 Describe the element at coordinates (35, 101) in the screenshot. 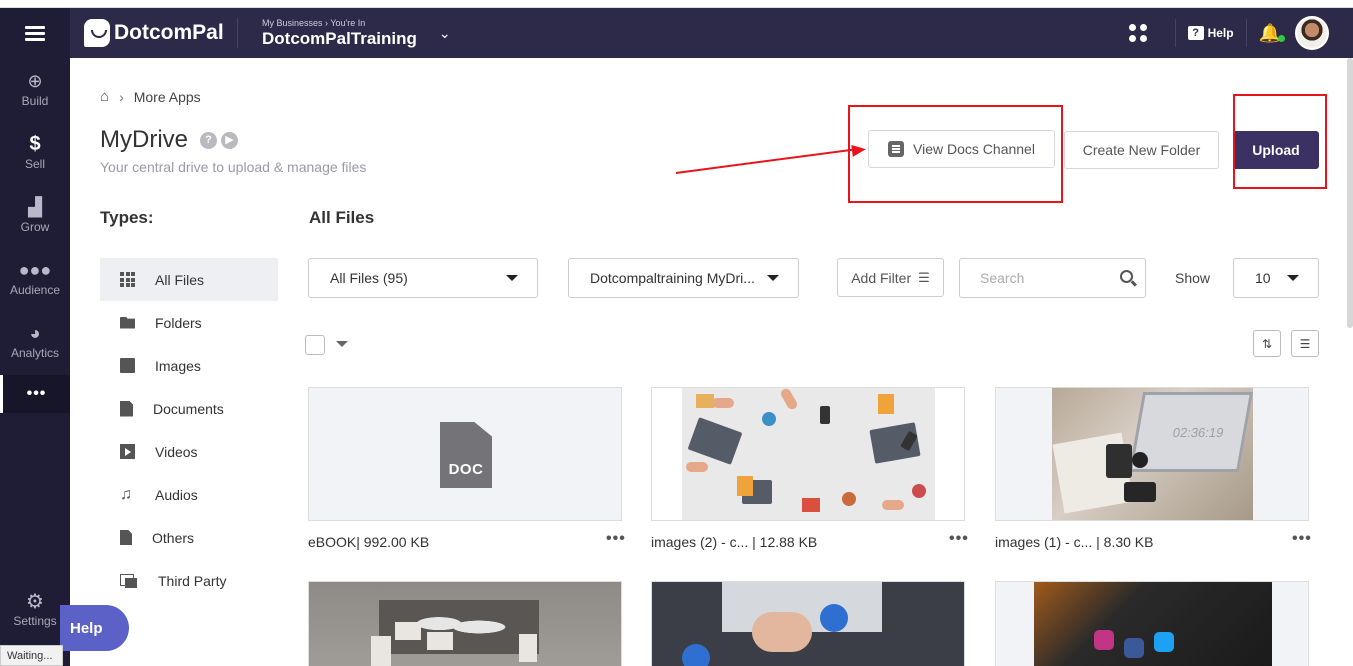

I see `rail-item-label: Build` at that location.